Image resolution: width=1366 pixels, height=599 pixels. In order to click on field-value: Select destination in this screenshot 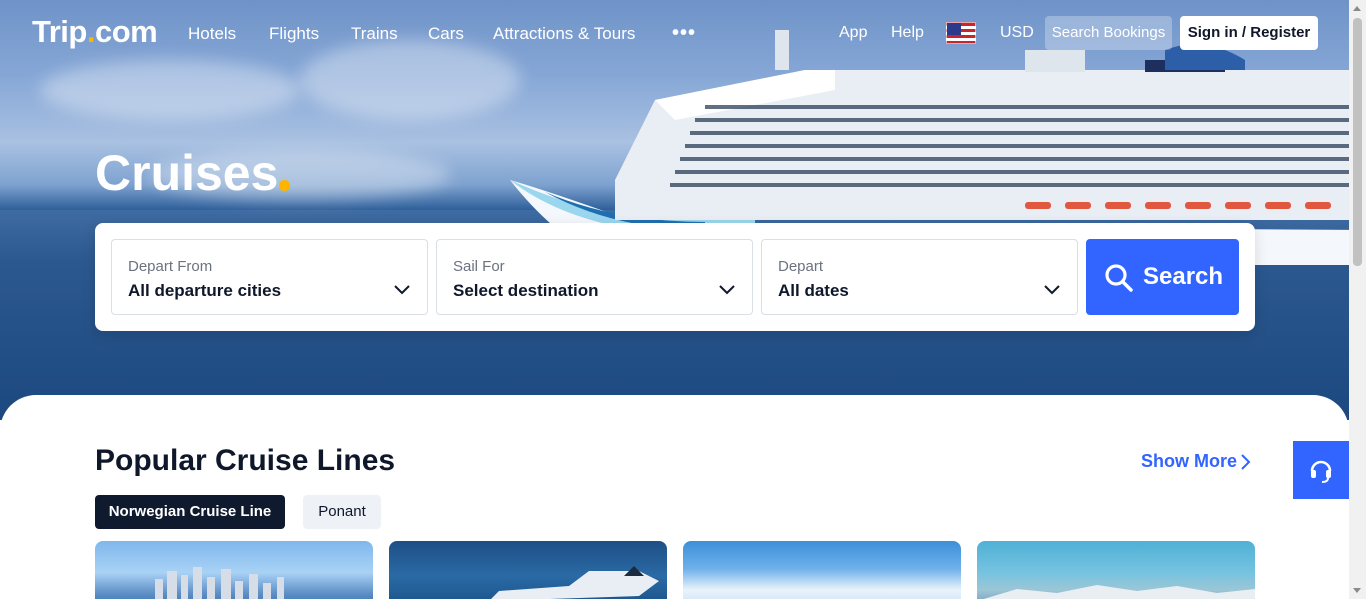, I will do `click(526, 290)`.